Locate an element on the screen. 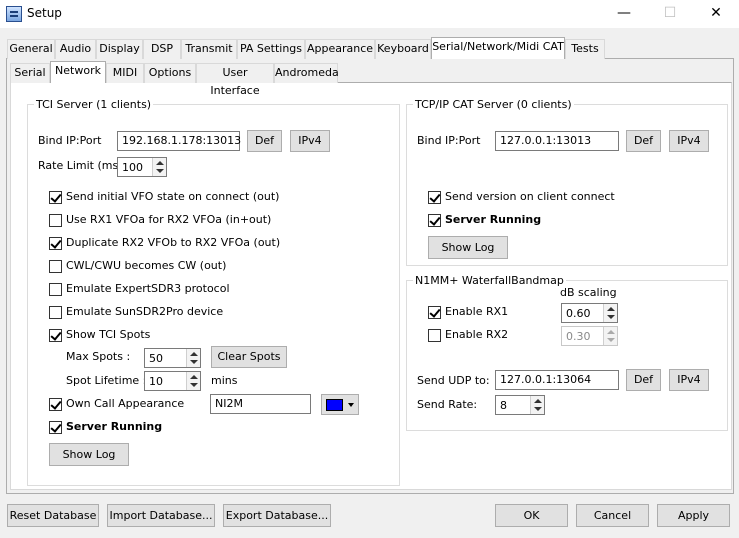 The image size is (739, 538). emulate-sunsdr2pro-label: Emulate SunSDR2Pro device is located at coordinates (145, 311).